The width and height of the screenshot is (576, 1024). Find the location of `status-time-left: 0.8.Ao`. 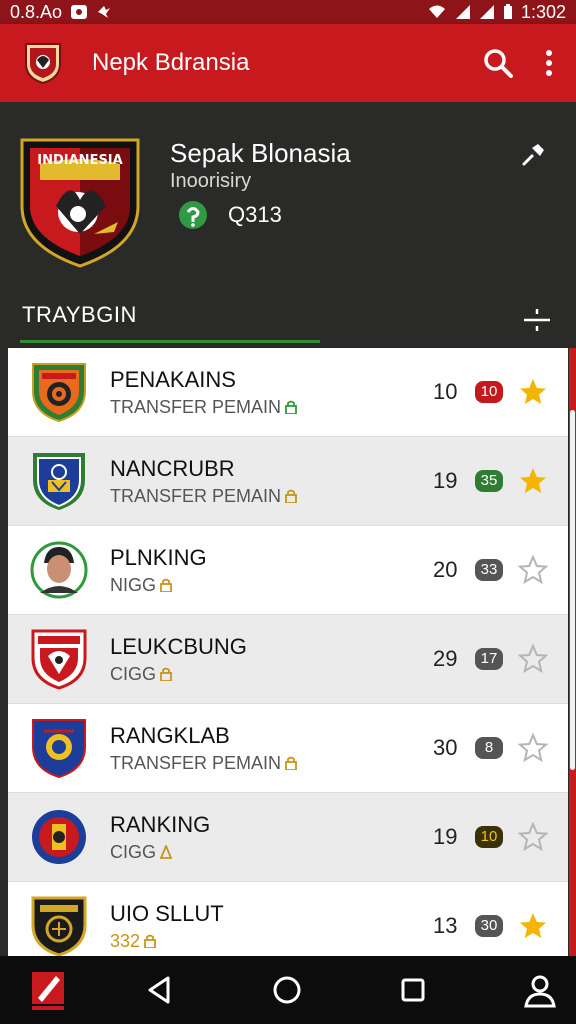

status-time-left: 0.8.Ao is located at coordinates (36, 11).